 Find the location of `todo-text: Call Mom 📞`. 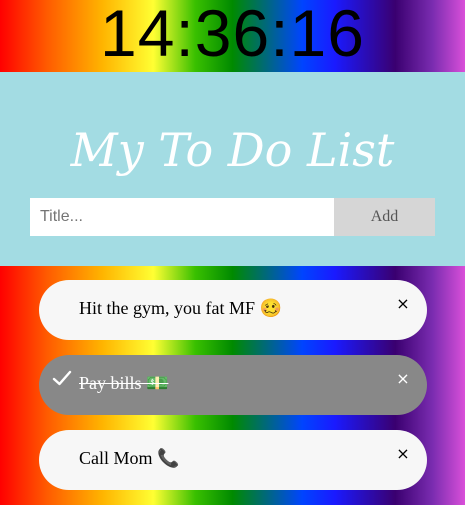

todo-text: Call Mom 📞 is located at coordinates (129, 458).